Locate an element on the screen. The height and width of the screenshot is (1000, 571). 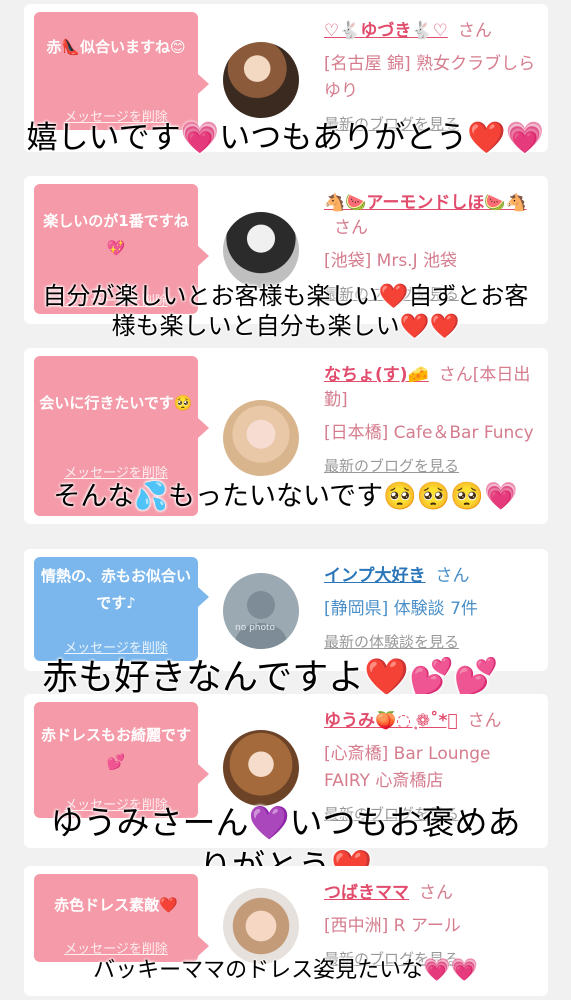
no-photo-icon is located at coordinates (261, 620).